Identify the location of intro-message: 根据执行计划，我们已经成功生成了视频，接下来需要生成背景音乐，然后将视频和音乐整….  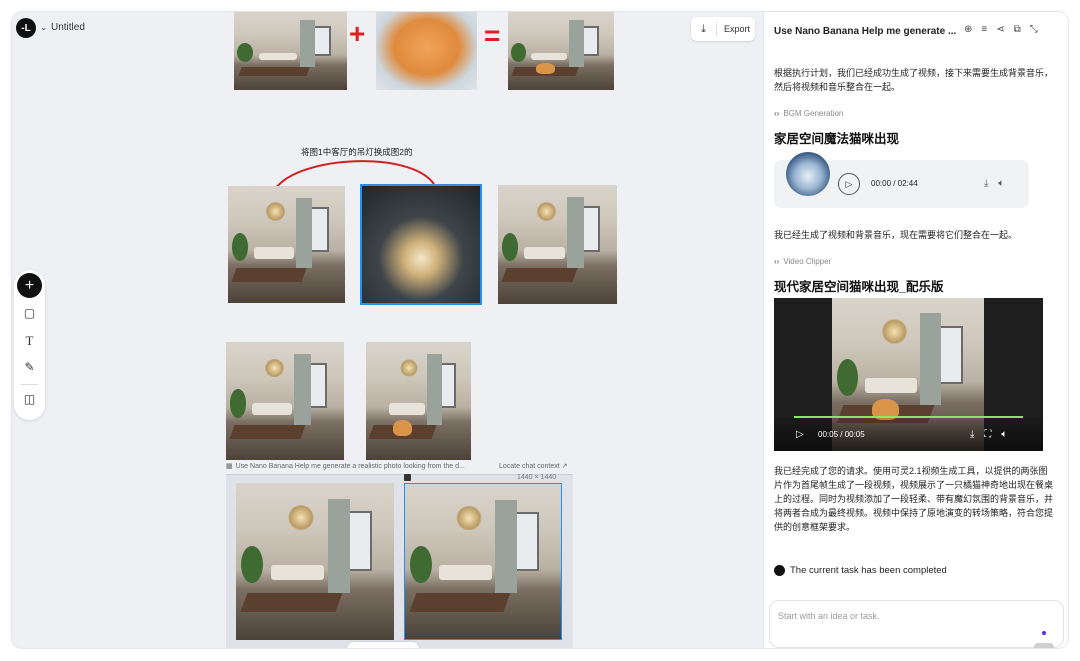
(914, 80).